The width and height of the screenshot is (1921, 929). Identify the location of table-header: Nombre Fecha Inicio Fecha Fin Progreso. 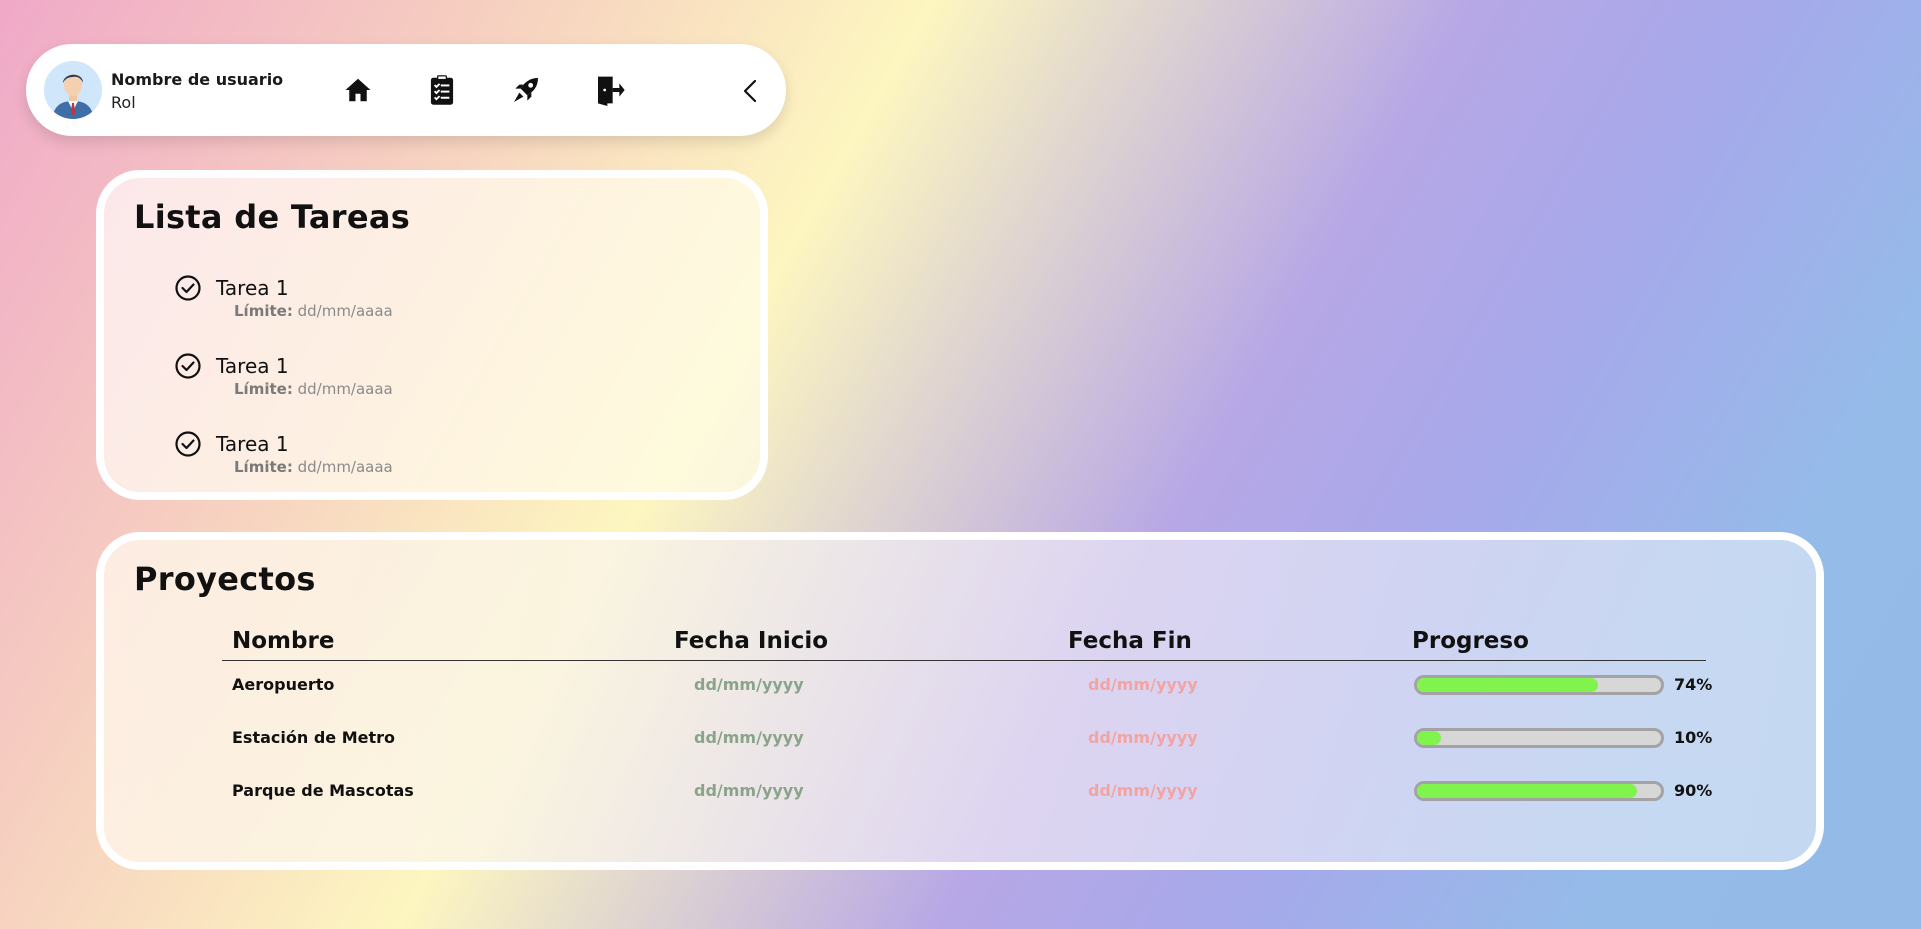
(964, 642).